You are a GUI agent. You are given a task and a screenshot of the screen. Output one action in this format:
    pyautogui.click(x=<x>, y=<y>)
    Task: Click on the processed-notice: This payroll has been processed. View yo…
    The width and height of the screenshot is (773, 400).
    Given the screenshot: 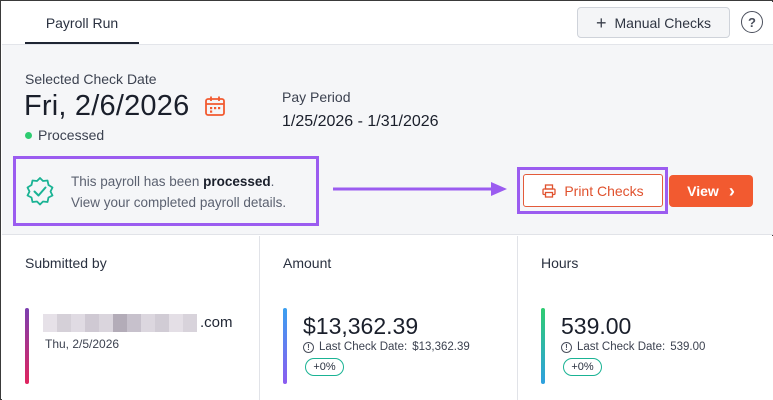 What is the action you would take?
    pyautogui.click(x=166, y=191)
    